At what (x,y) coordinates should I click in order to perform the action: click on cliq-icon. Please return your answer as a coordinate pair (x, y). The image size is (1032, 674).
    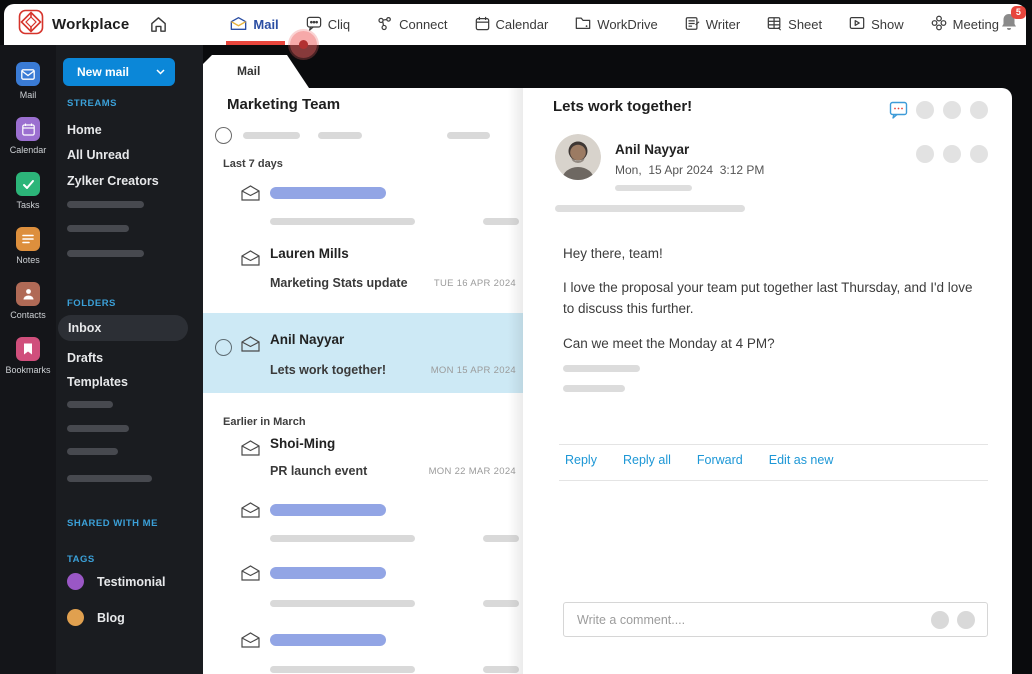
    Looking at the image, I should click on (314, 25).